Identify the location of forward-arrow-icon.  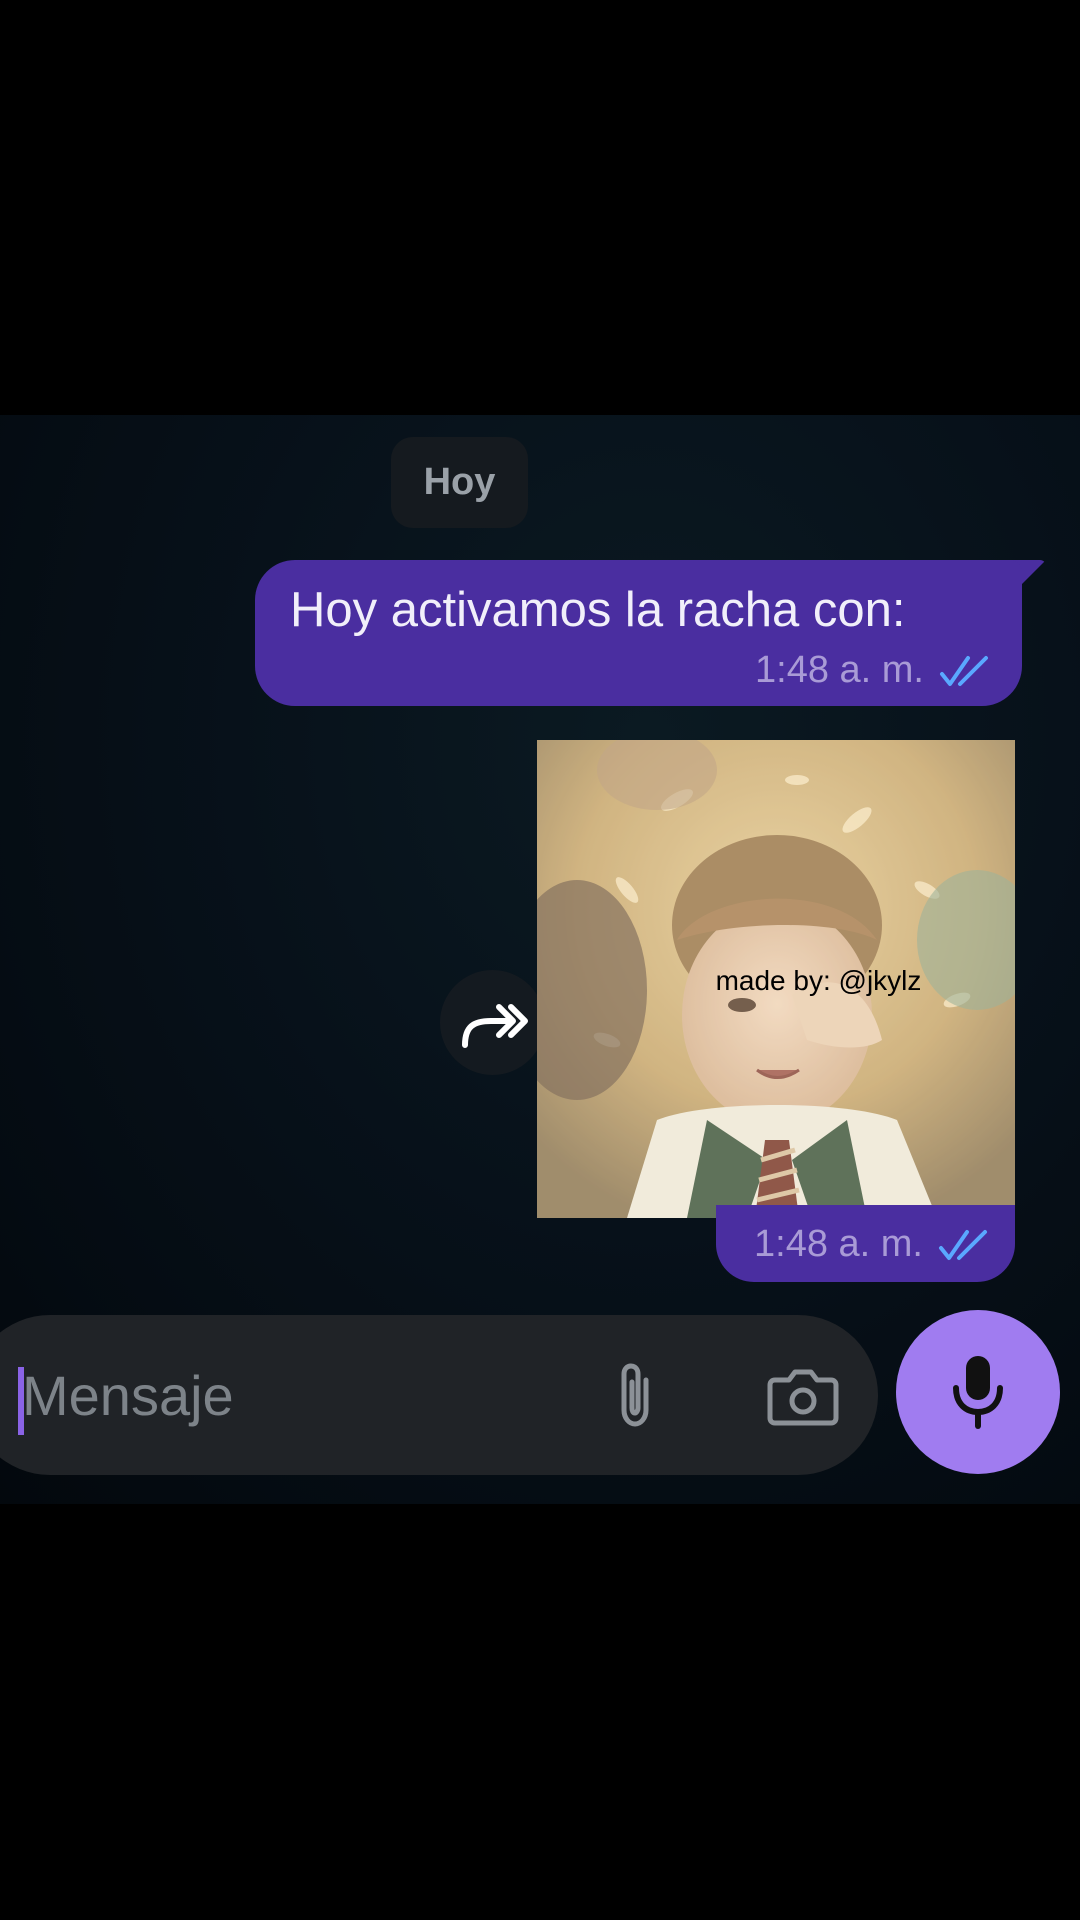
(494, 1025).